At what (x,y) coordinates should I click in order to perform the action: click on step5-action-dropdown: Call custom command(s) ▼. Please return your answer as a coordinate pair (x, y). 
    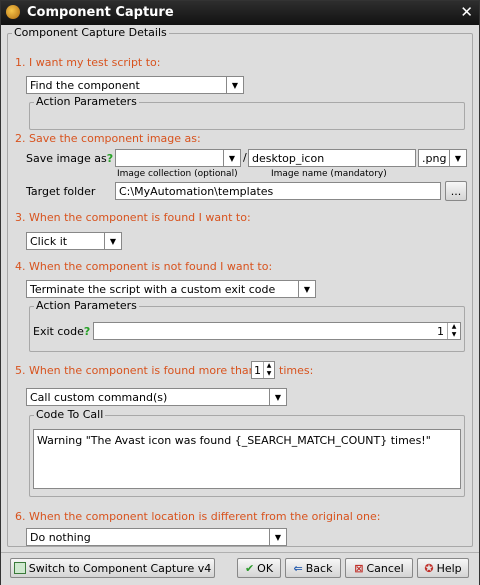
    Looking at the image, I should click on (156, 397).